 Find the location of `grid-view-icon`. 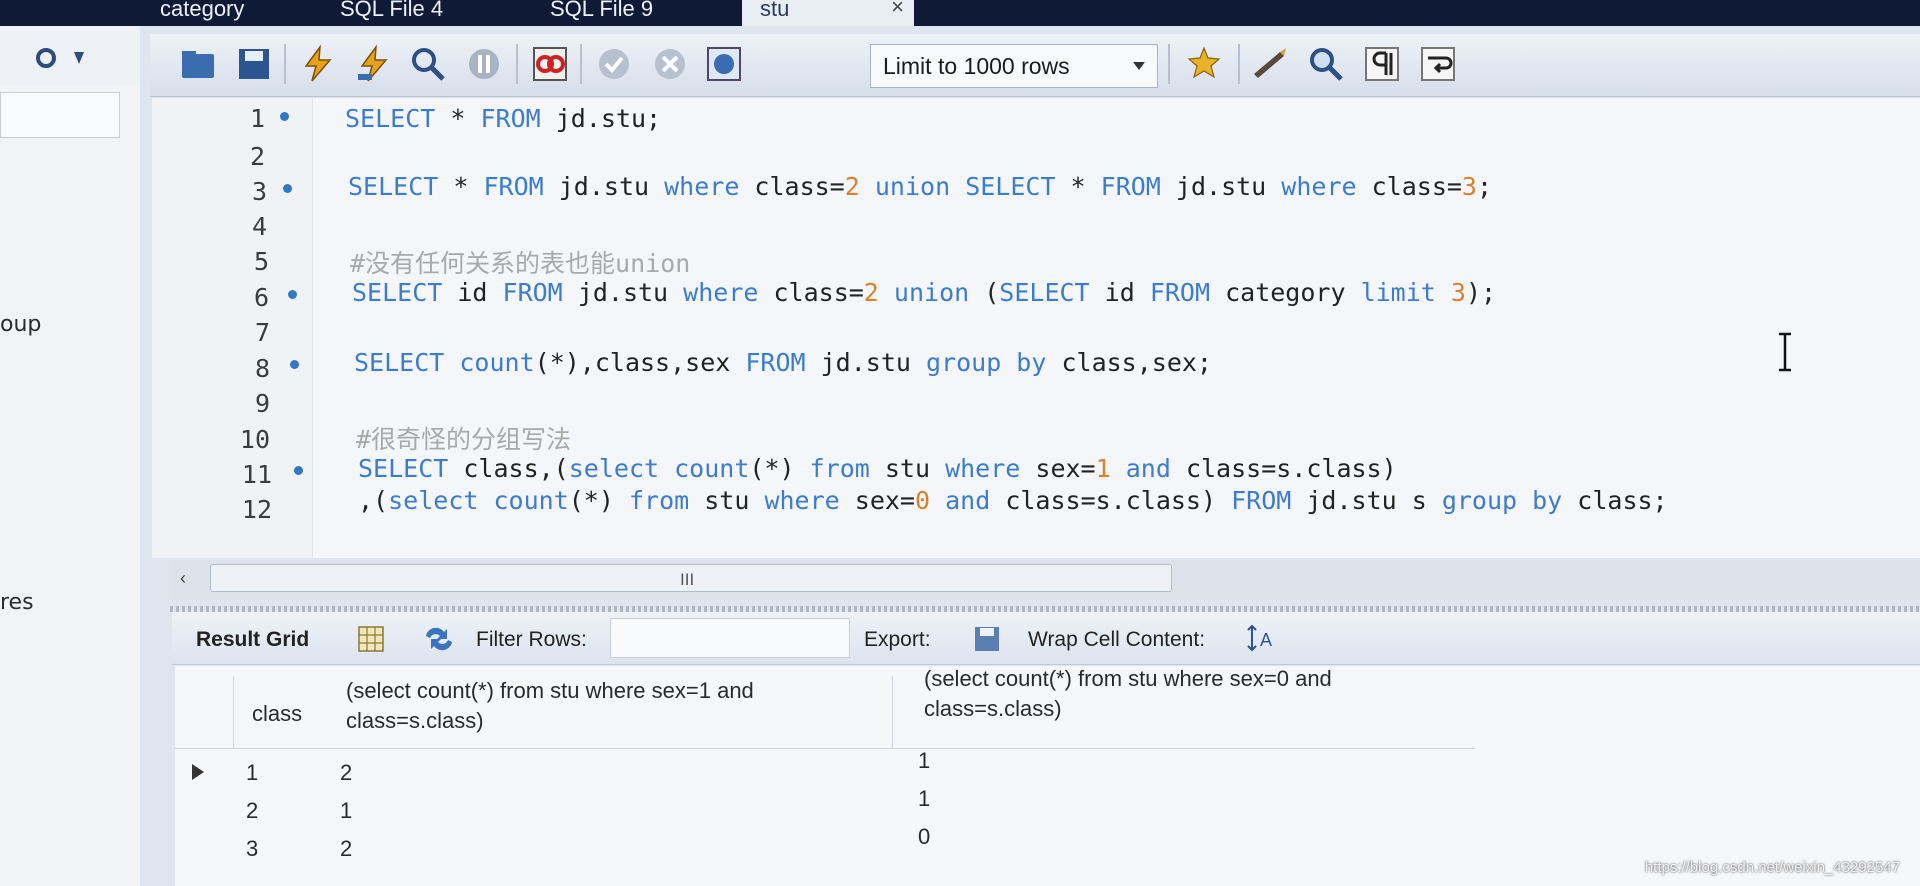

grid-view-icon is located at coordinates (371, 639).